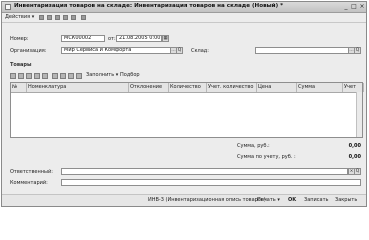  I want to click on sum-value: 0,00, so click(354, 146).